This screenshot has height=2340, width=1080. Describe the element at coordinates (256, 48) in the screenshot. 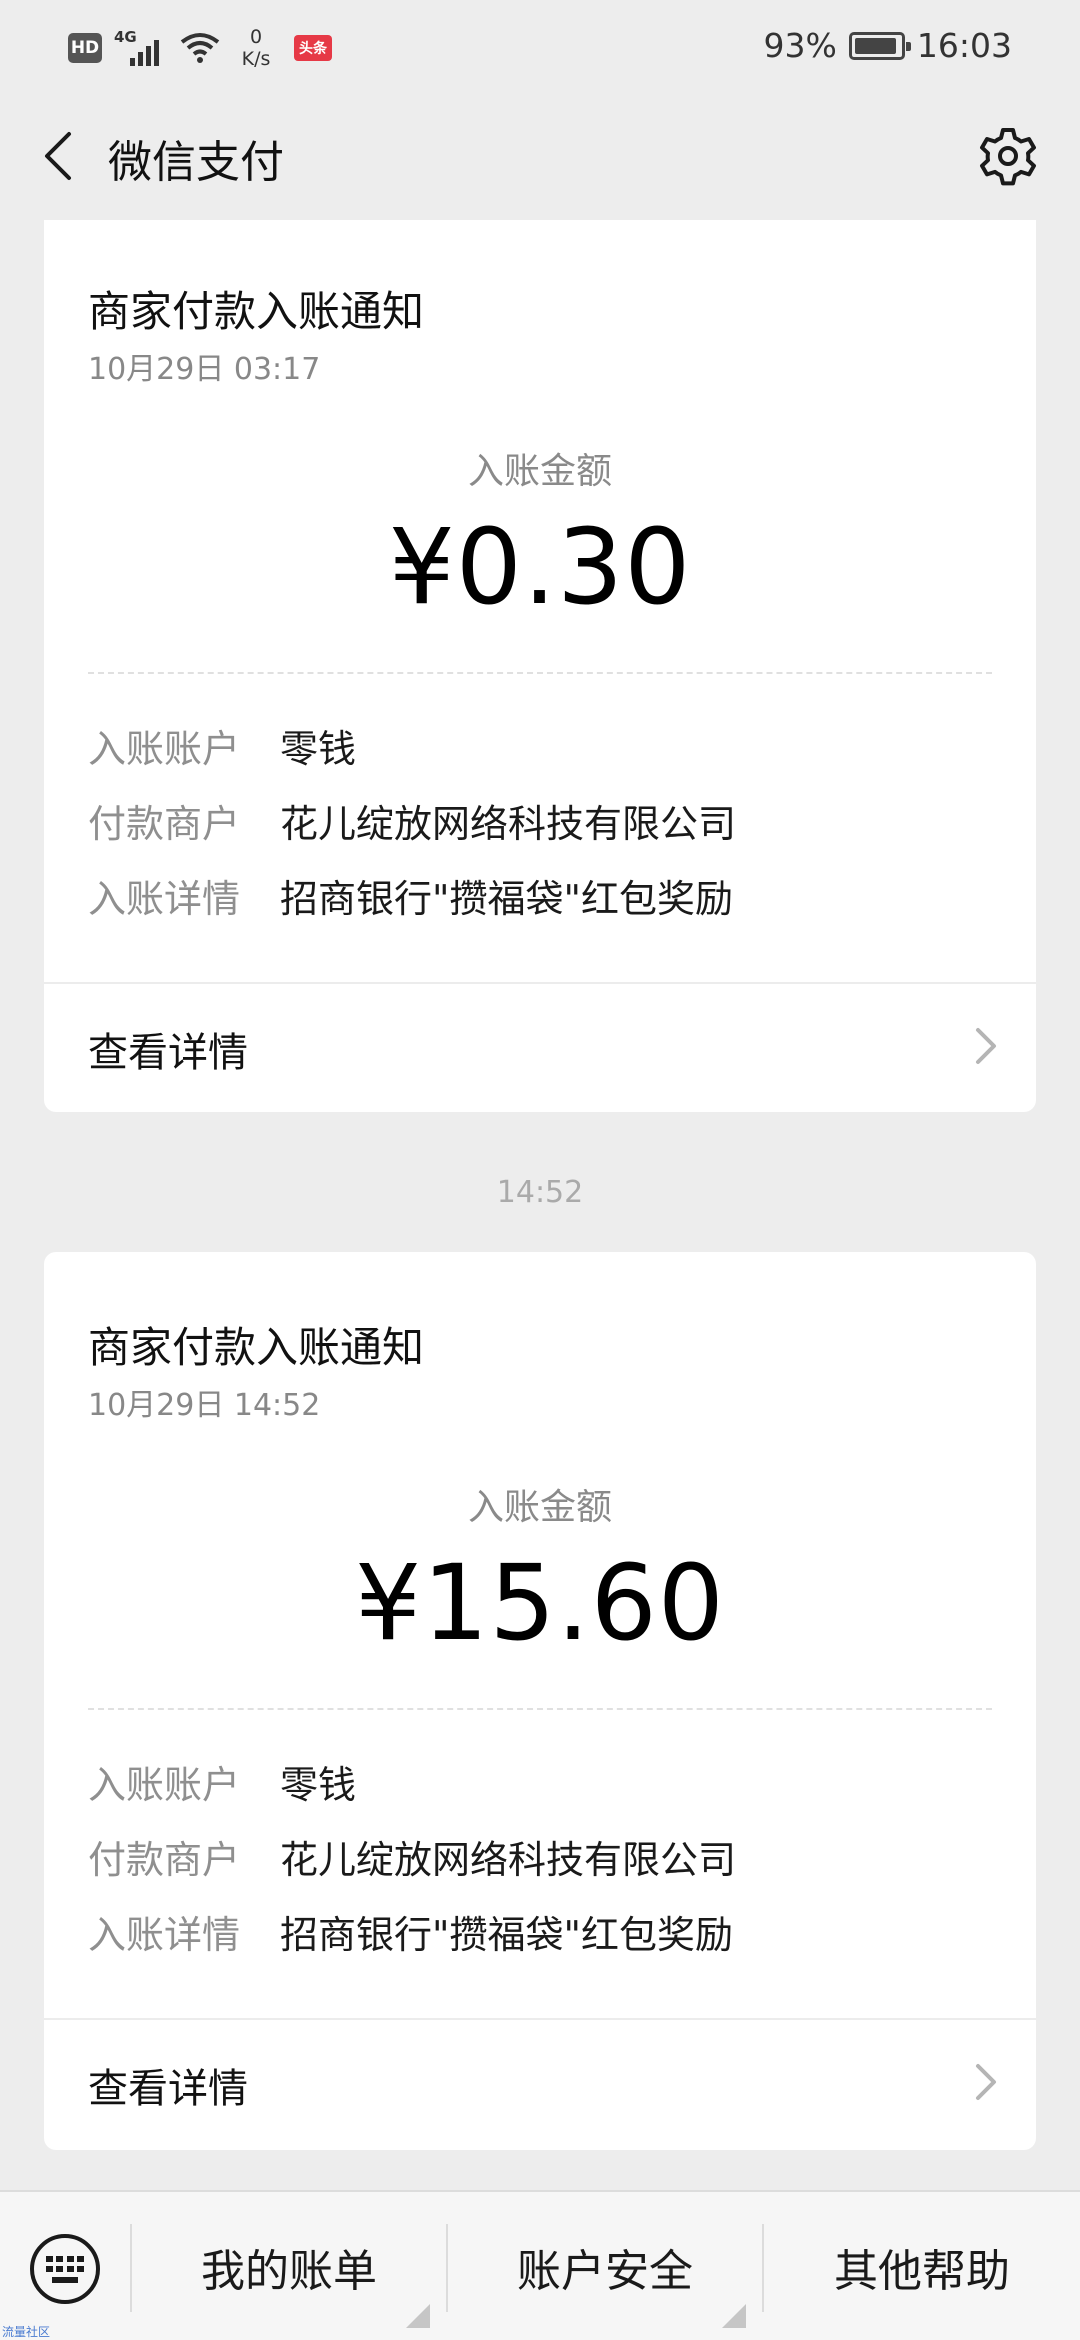

I see `net-speed: 0 K/s` at that location.